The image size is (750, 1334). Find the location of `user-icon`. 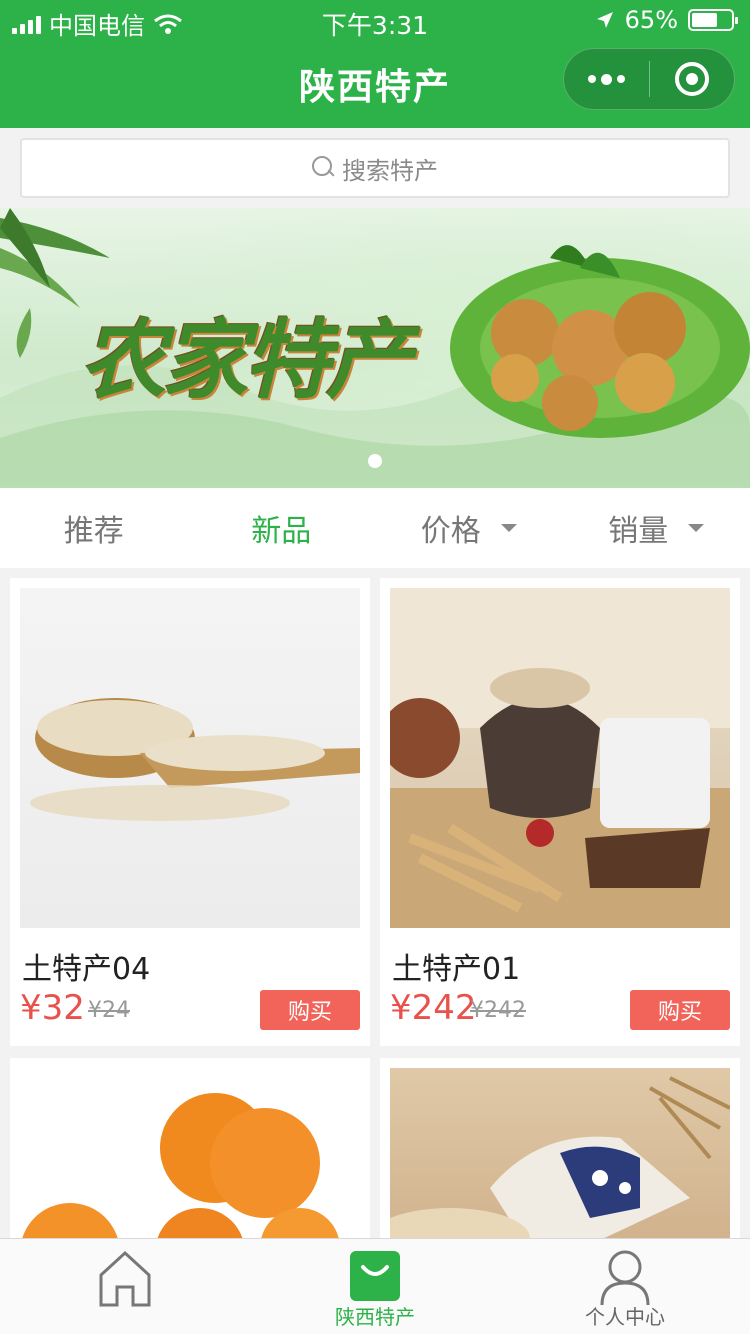

user-icon is located at coordinates (625, 1278).